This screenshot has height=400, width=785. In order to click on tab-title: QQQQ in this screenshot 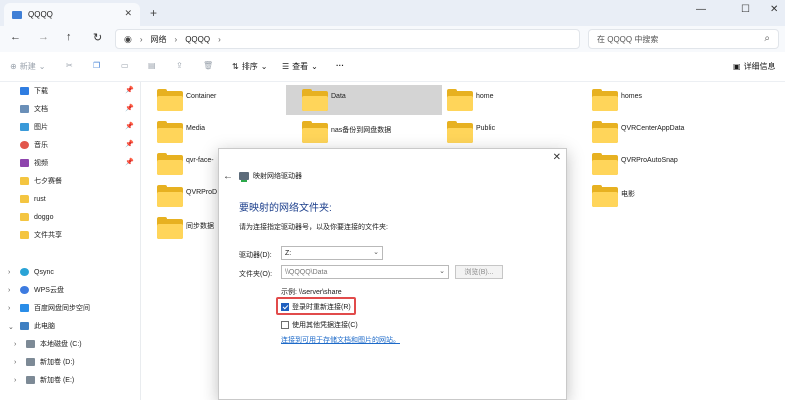, I will do `click(40, 14)`.